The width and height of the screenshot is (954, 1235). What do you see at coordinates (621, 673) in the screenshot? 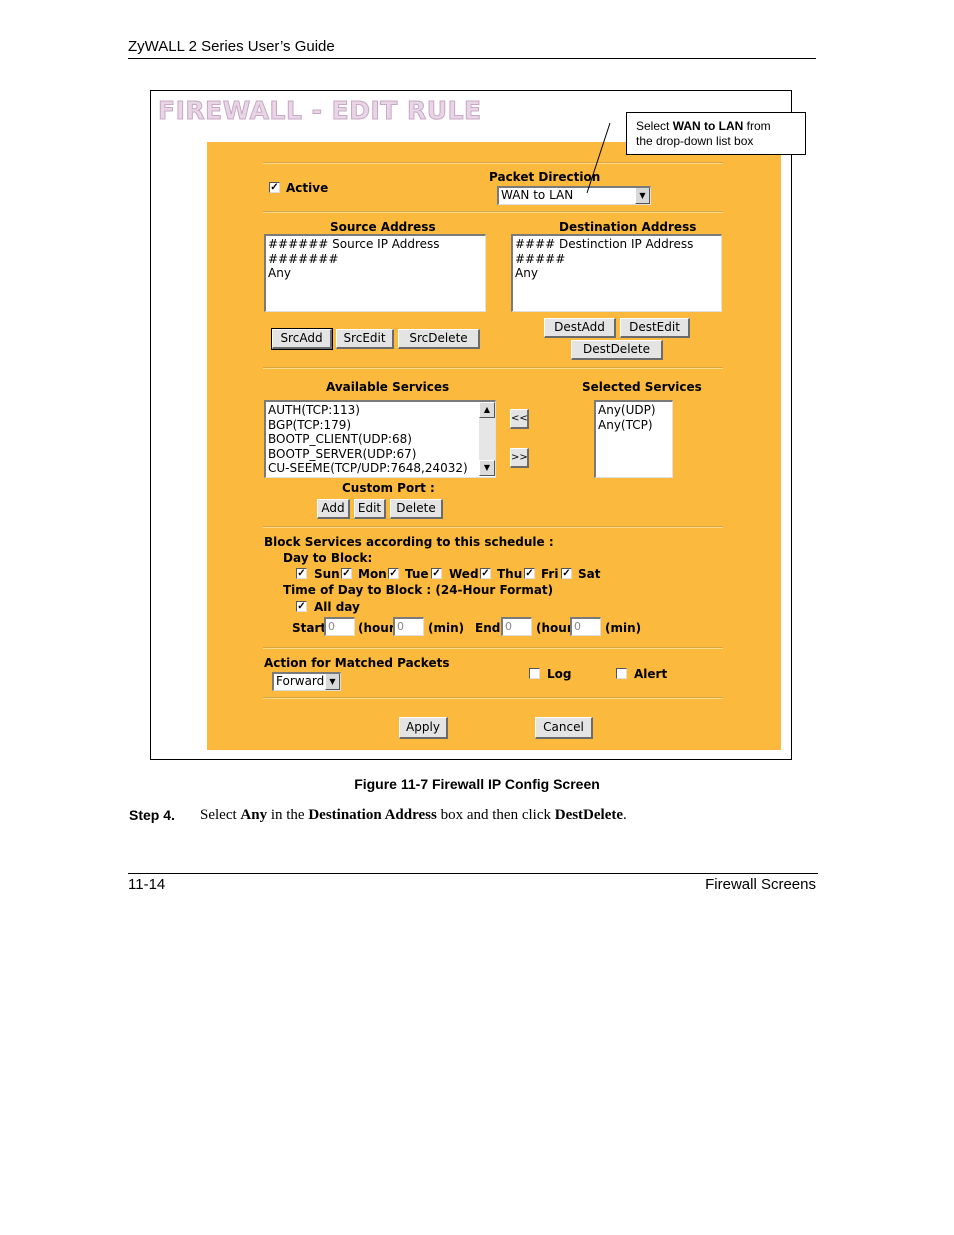
I see `alert-checkbox` at bounding box center [621, 673].